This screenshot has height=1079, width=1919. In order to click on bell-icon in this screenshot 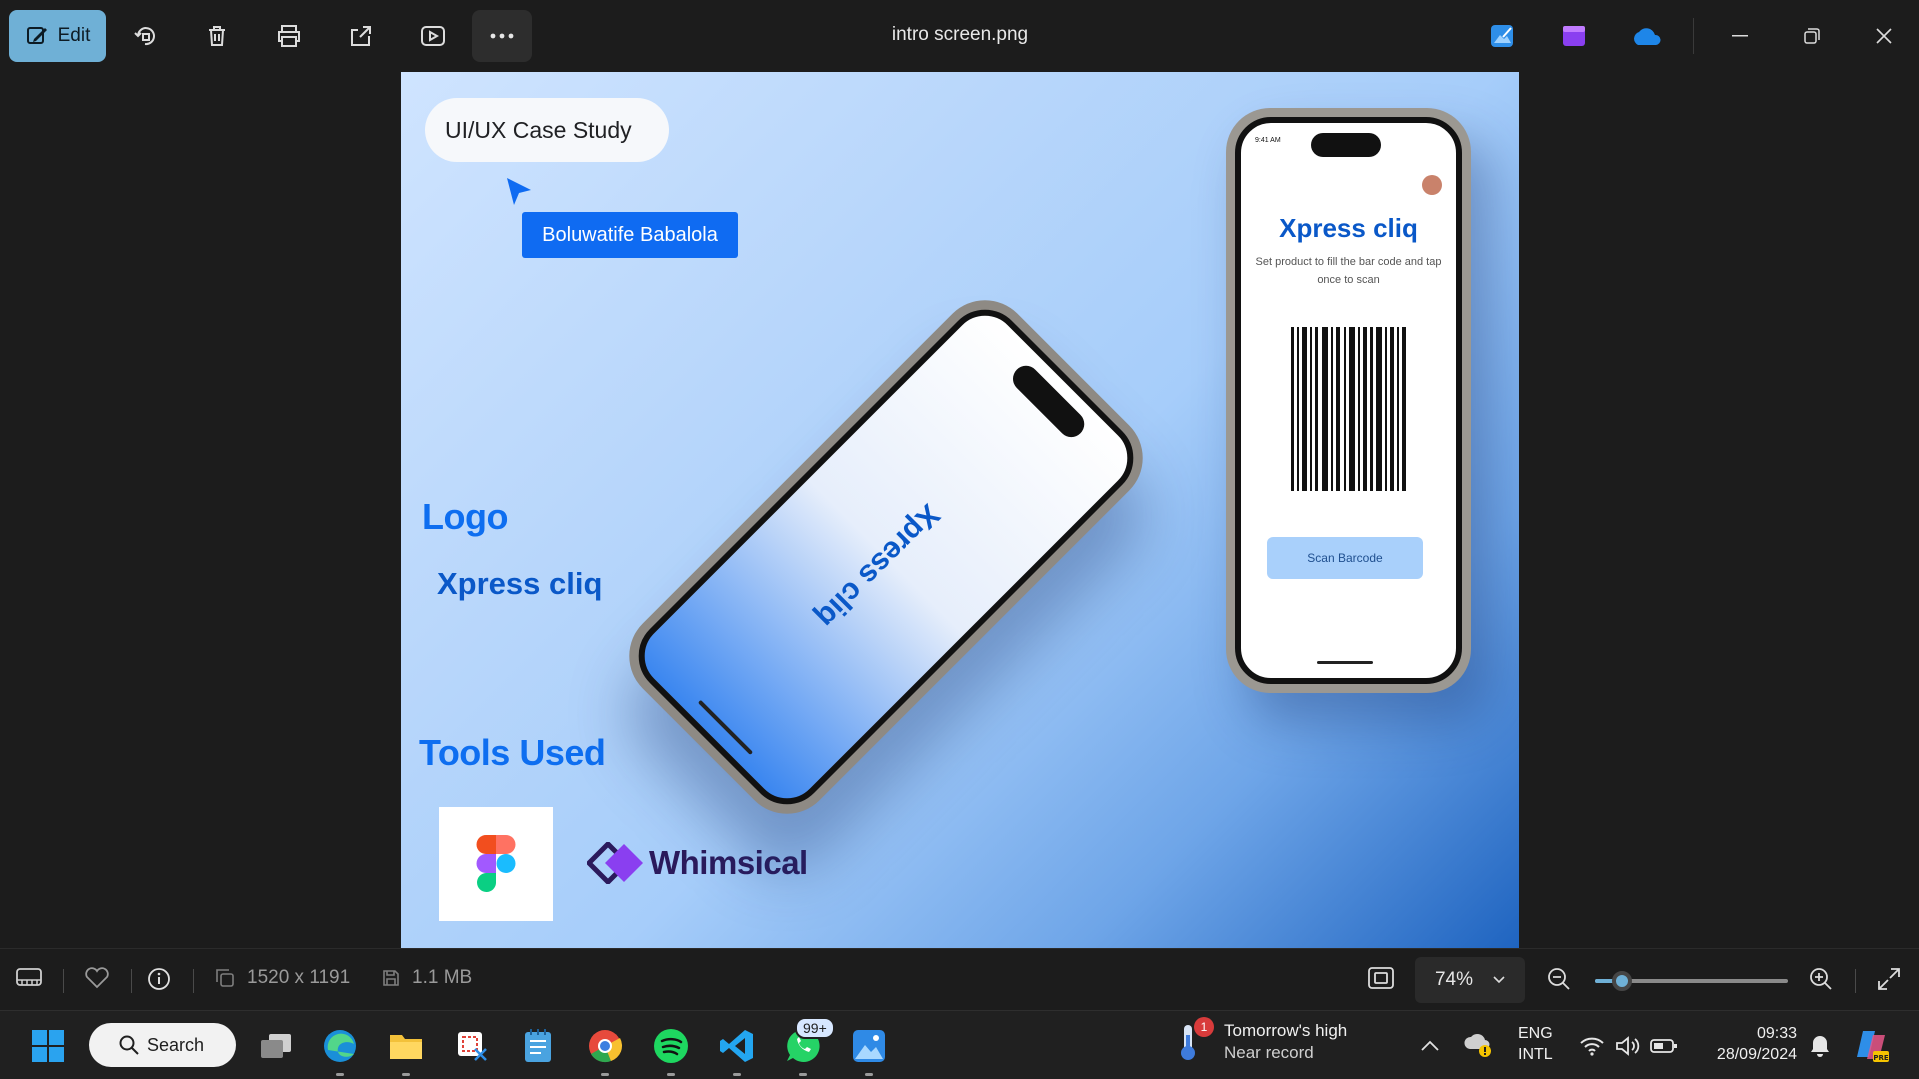, I will do `click(1820, 1046)`.